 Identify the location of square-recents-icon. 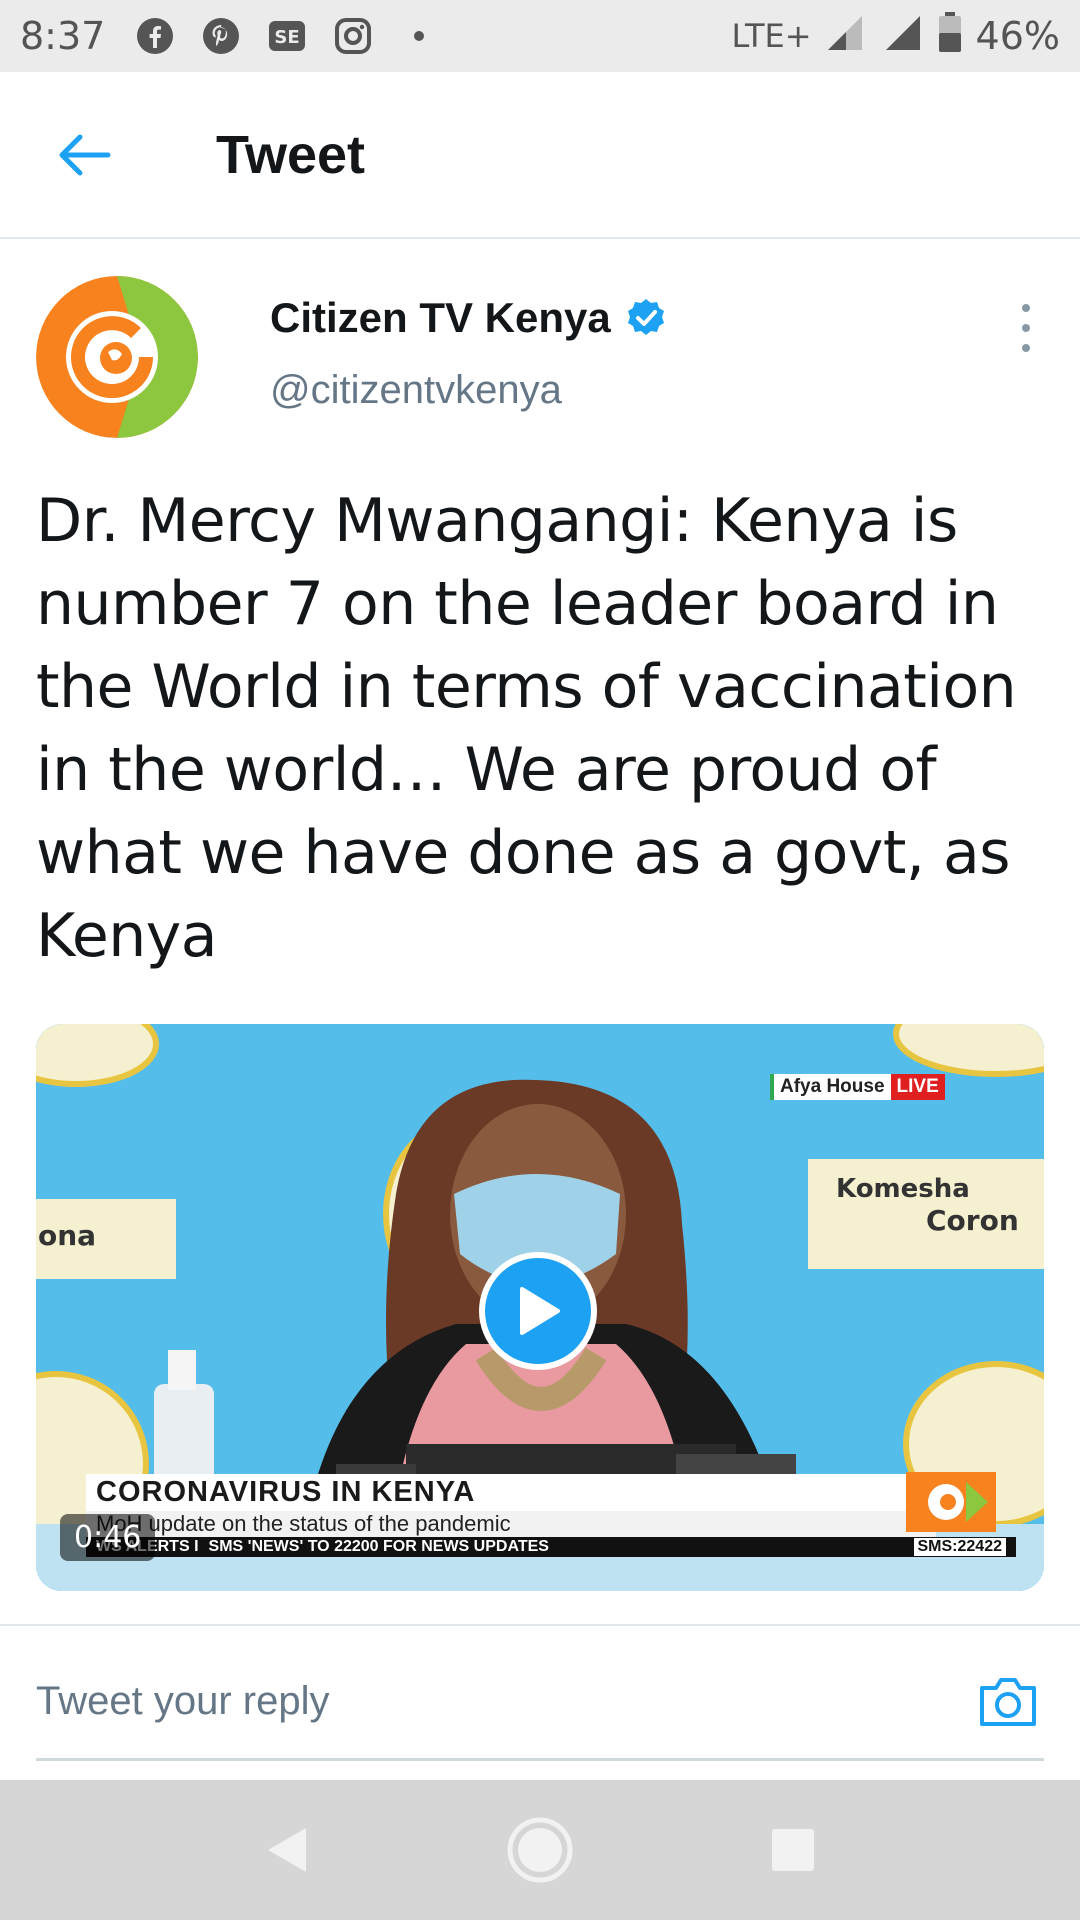
(793, 1850).